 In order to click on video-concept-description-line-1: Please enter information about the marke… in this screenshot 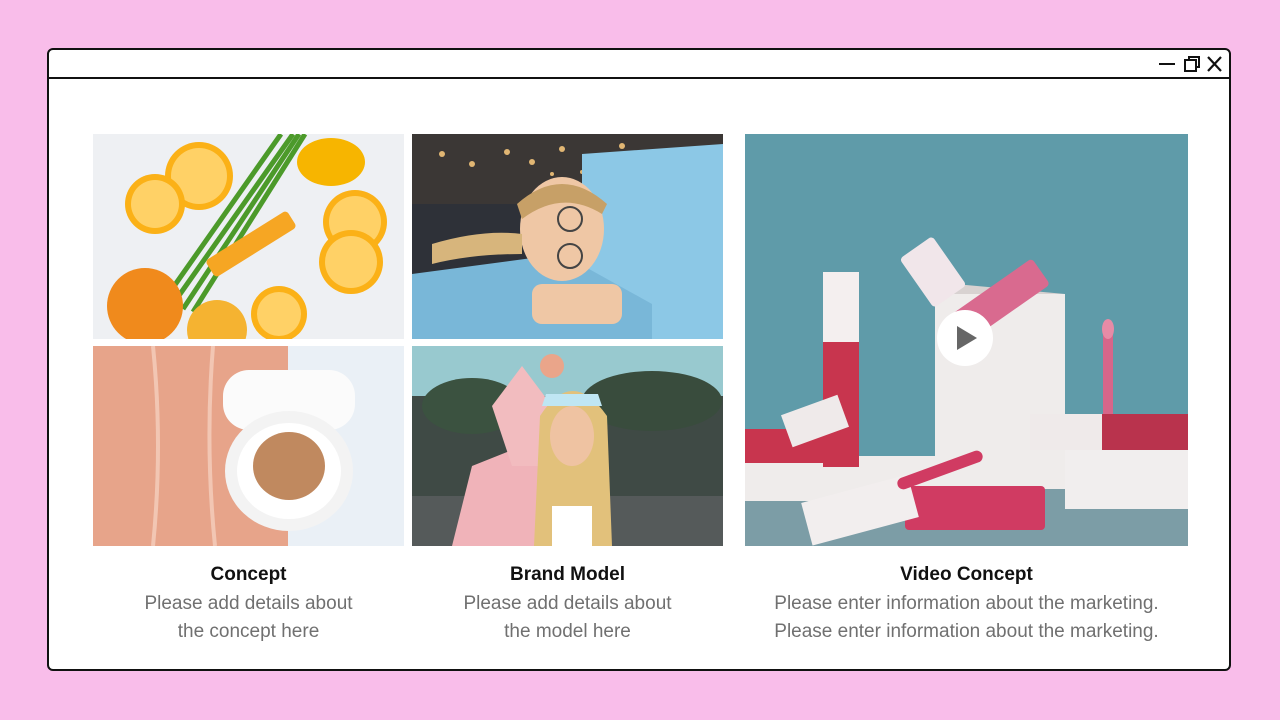, I will do `click(966, 603)`.